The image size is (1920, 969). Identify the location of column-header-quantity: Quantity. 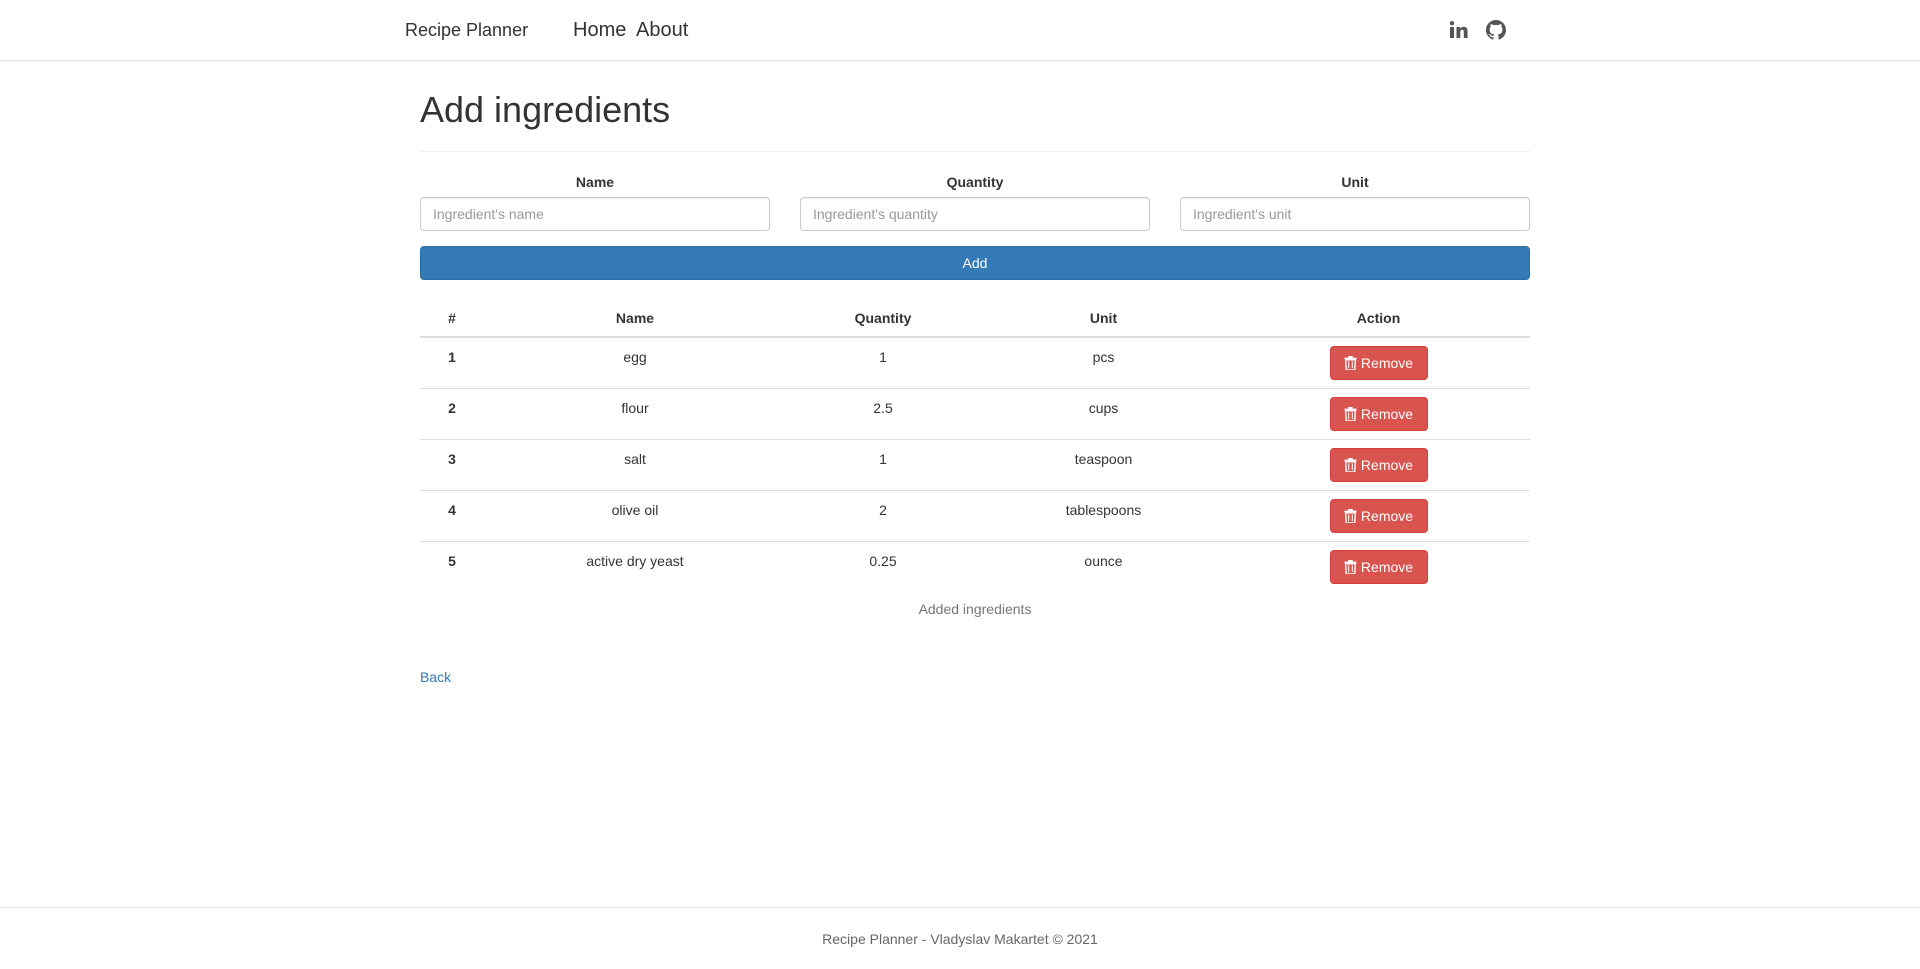
(883, 319).